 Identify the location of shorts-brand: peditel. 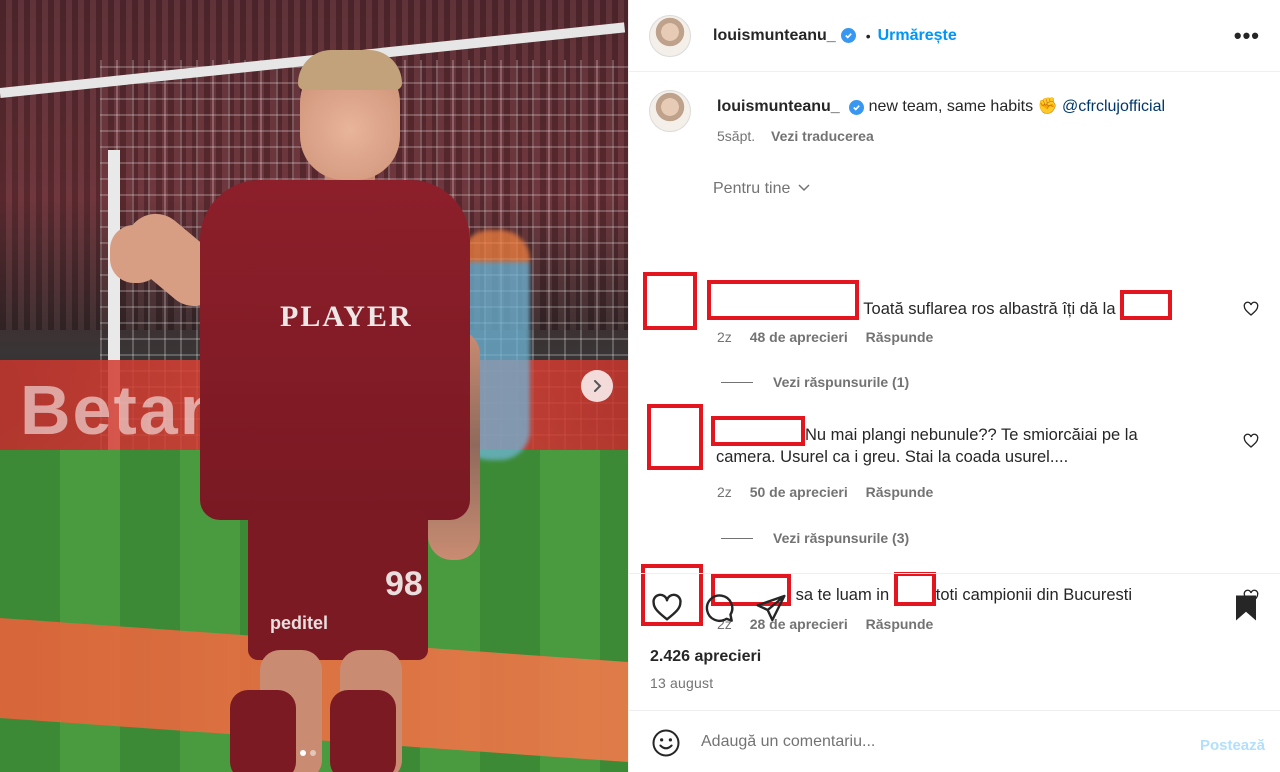
(299, 623).